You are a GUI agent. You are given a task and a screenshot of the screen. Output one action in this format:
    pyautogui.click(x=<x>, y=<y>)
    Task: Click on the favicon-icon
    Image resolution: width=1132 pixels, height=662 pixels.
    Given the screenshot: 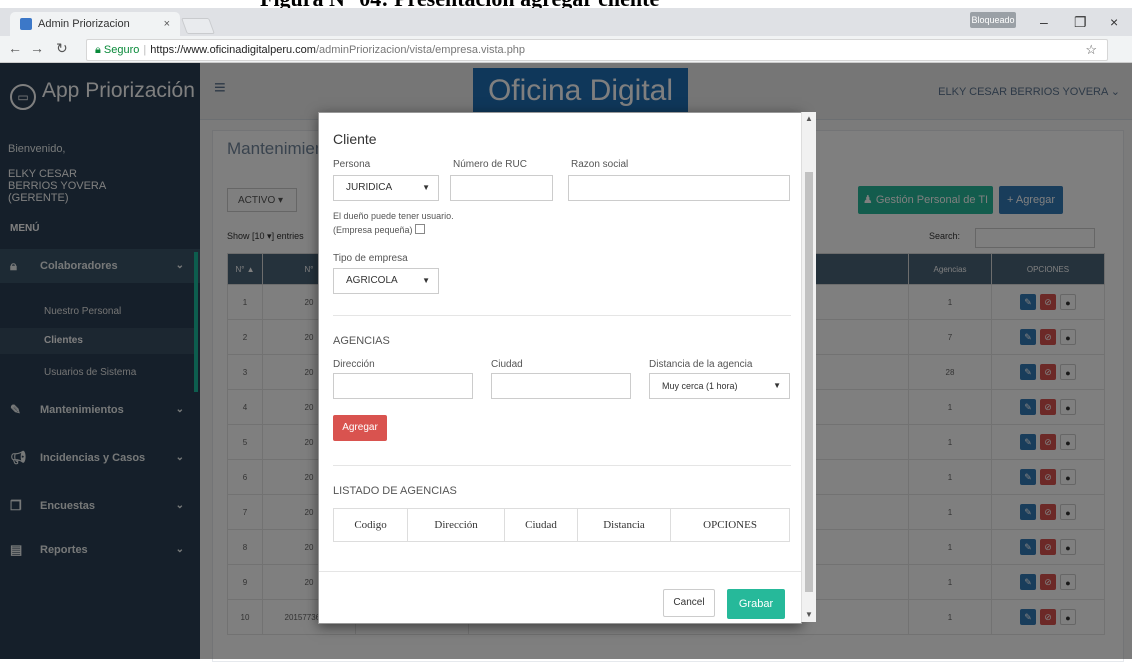 What is the action you would take?
    pyautogui.click(x=26, y=24)
    